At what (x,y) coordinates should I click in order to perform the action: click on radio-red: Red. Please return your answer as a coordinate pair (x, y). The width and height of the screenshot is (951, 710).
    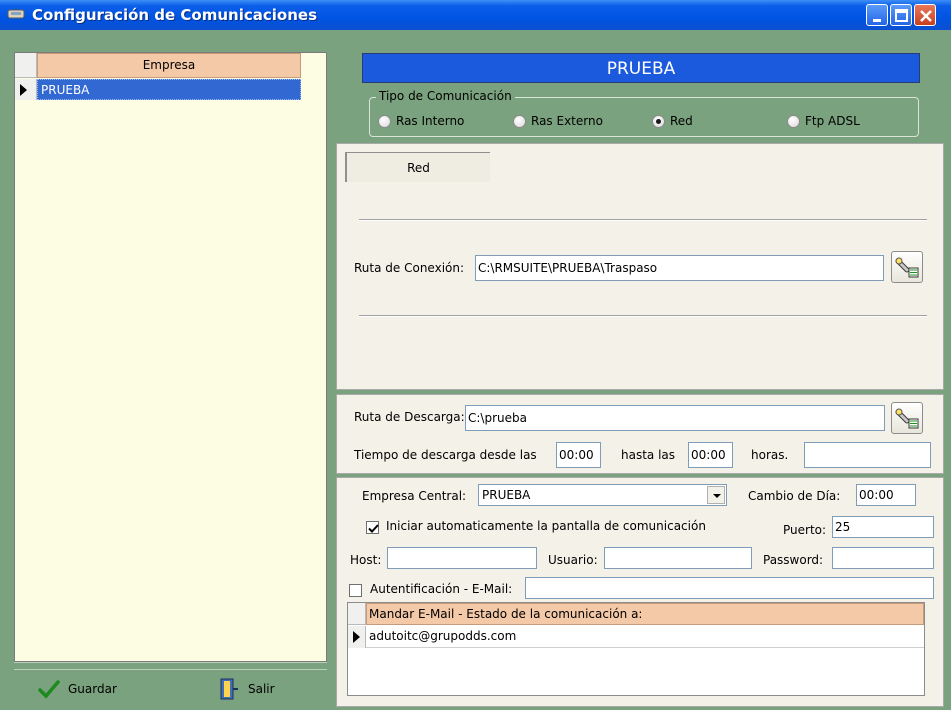
    Looking at the image, I should click on (672, 121).